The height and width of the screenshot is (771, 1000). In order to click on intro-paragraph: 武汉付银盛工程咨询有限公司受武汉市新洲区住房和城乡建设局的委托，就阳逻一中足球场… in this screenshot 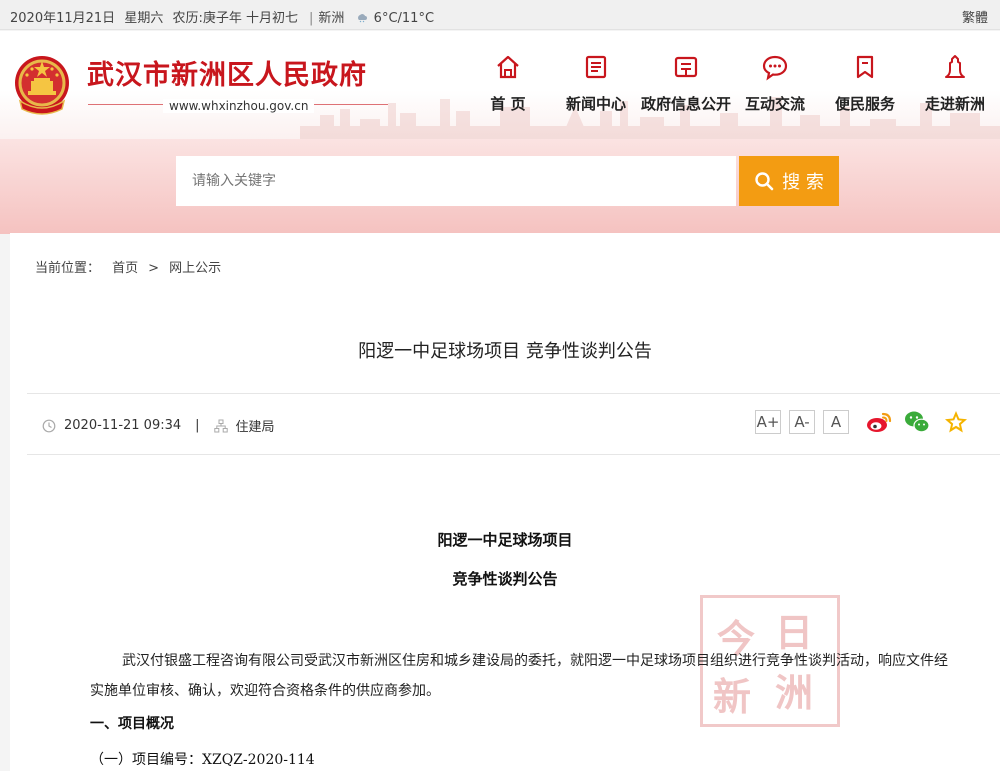, I will do `click(519, 676)`.